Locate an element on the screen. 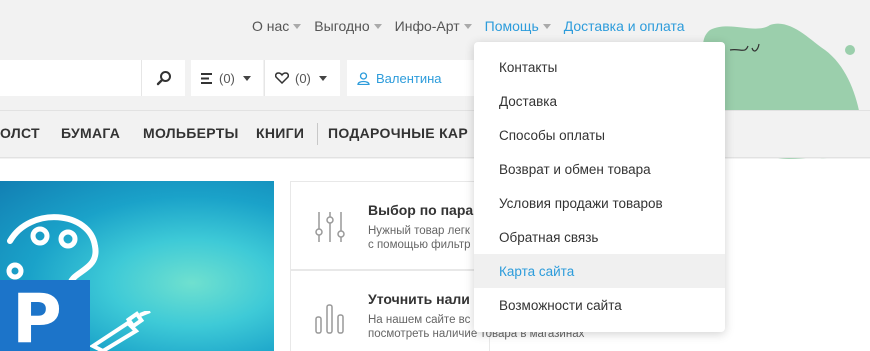  menu-item-feedback: Обратная связь is located at coordinates (599, 237).